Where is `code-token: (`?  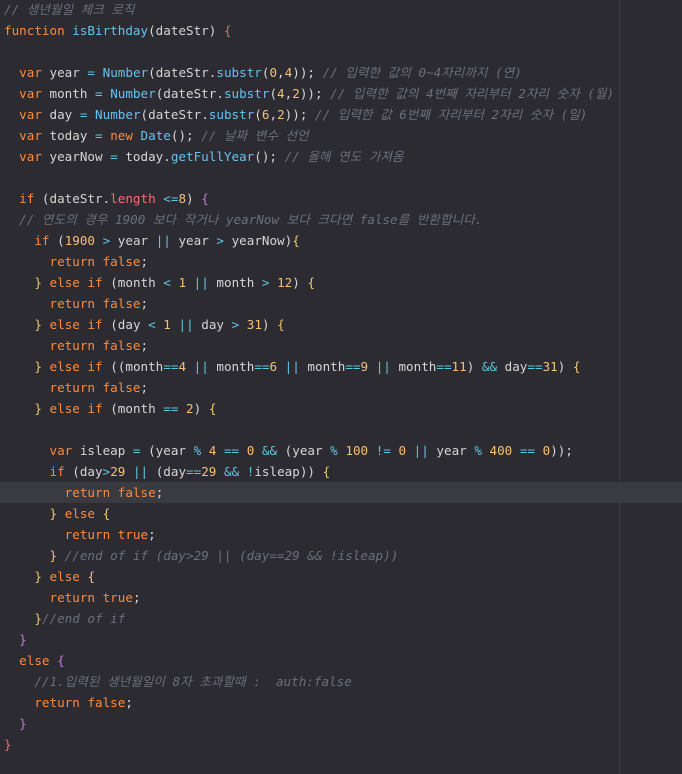 code-token: ( is located at coordinates (273, 93).